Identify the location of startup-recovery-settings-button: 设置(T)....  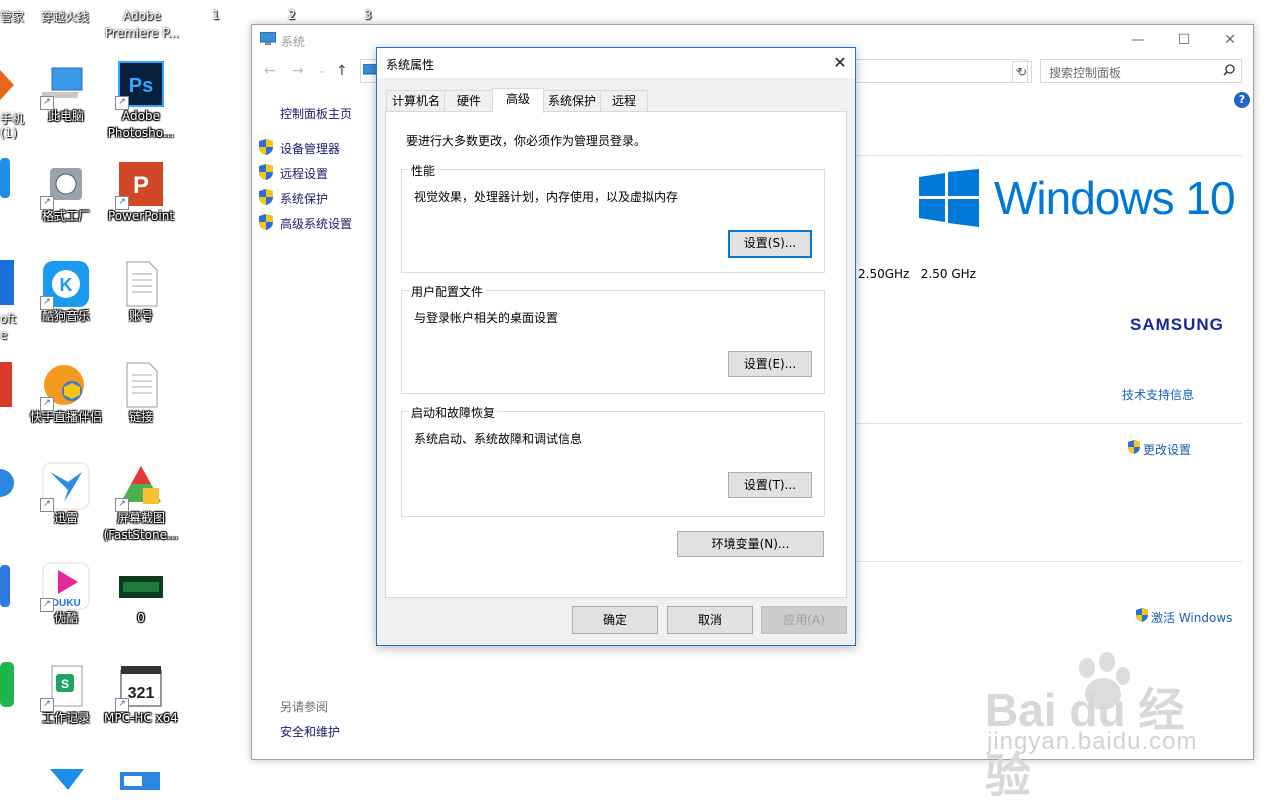
(770, 485).